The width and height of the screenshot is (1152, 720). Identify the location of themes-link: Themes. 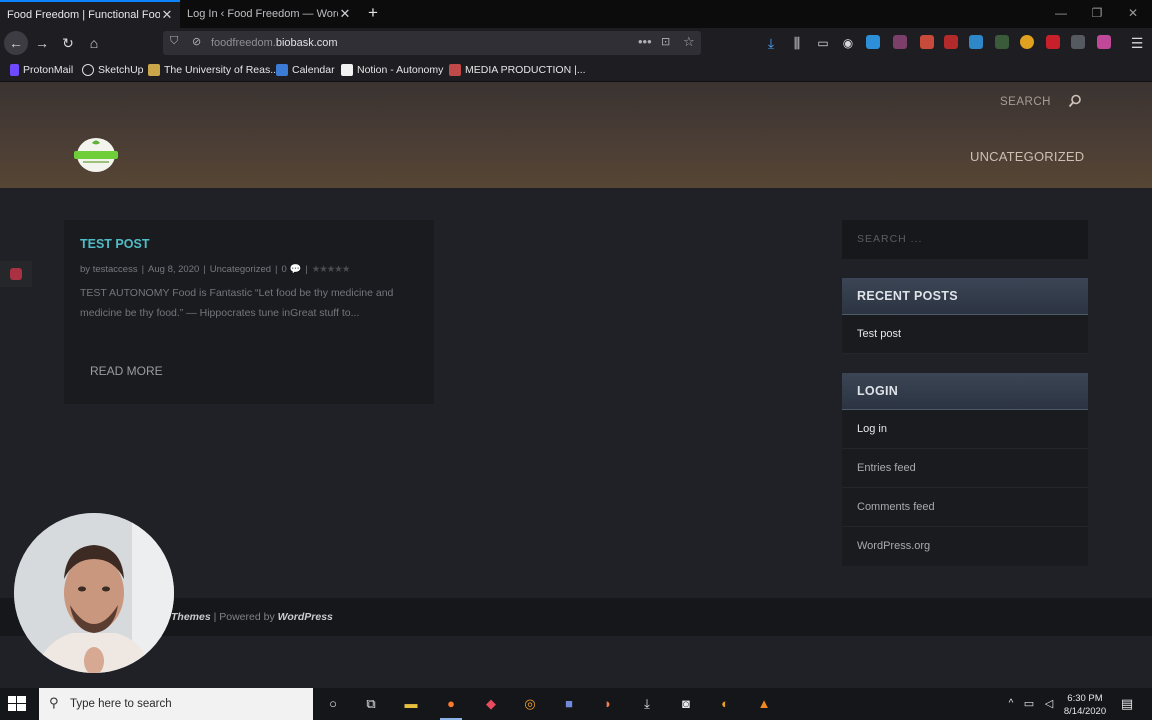
(191, 617).